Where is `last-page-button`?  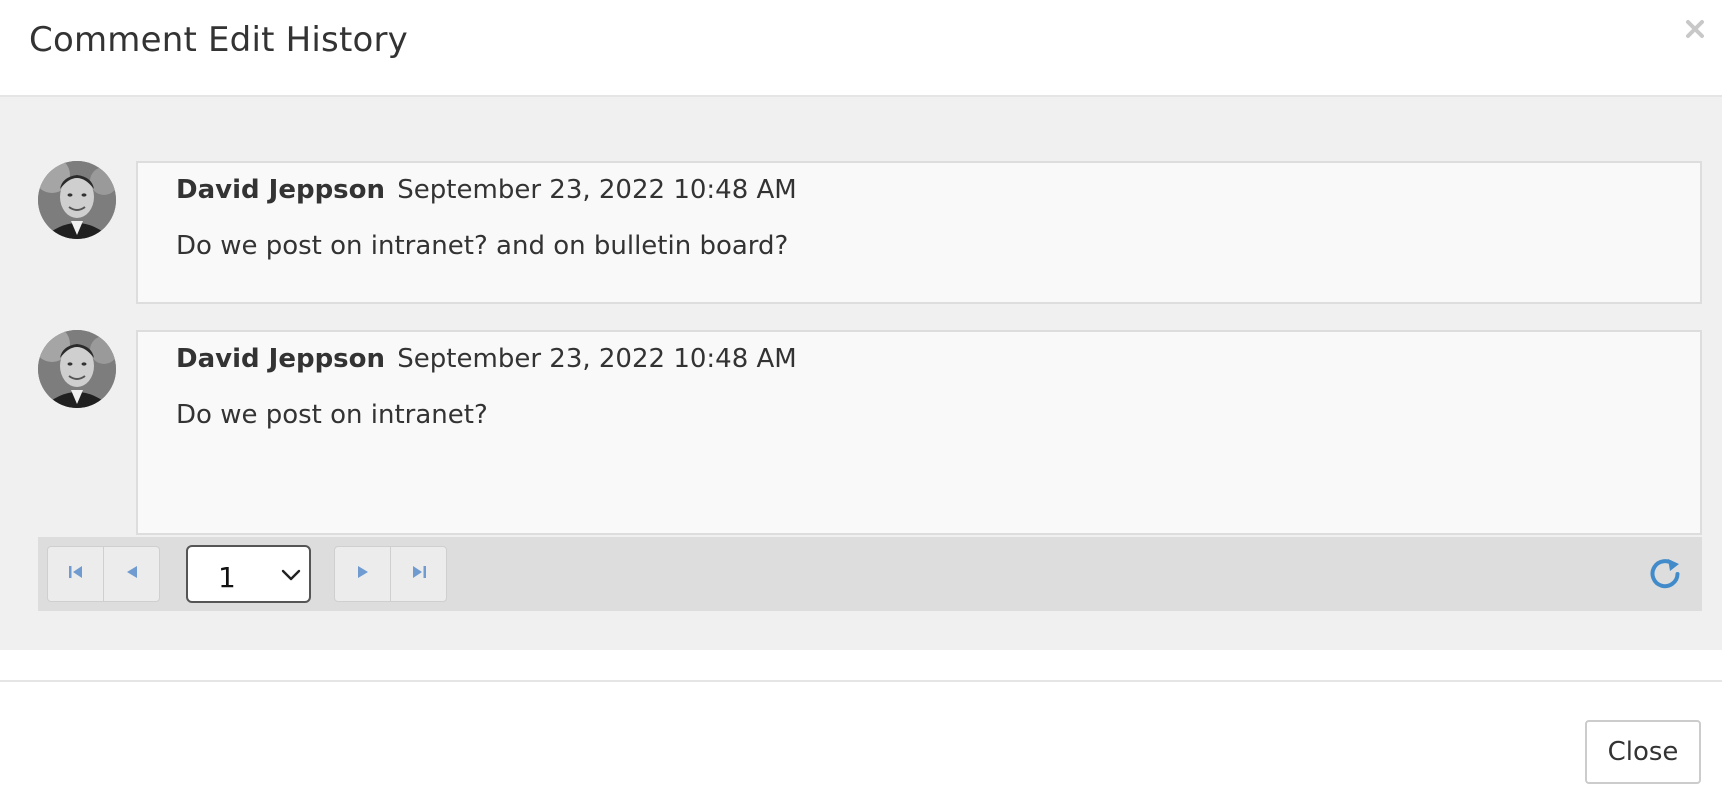 last-page-button is located at coordinates (418, 574).